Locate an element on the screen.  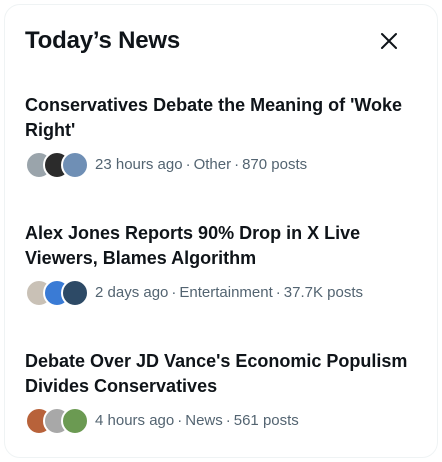
story-category: Other is located at coordinates (212, 164).